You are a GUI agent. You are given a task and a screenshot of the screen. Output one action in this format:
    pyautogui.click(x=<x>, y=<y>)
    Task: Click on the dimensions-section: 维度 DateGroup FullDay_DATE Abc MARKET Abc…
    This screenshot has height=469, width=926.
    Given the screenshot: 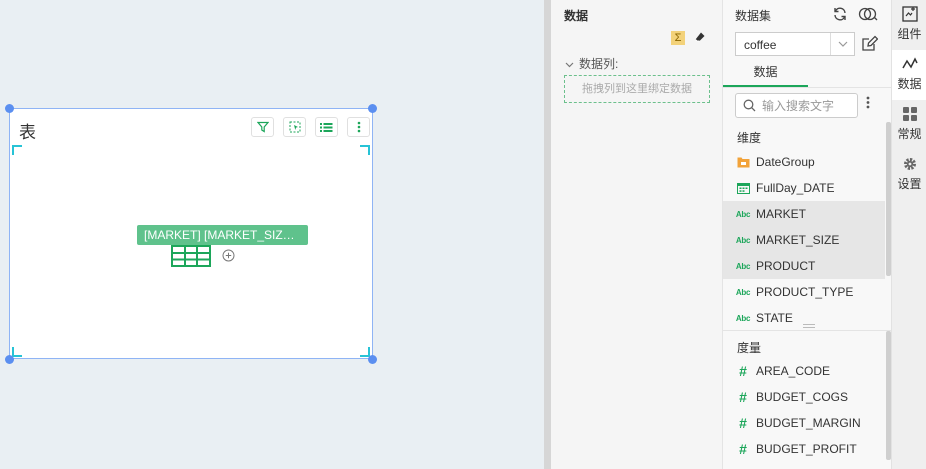 What is the action you would take?
    pyautogui.click(x=807, y=225)
    